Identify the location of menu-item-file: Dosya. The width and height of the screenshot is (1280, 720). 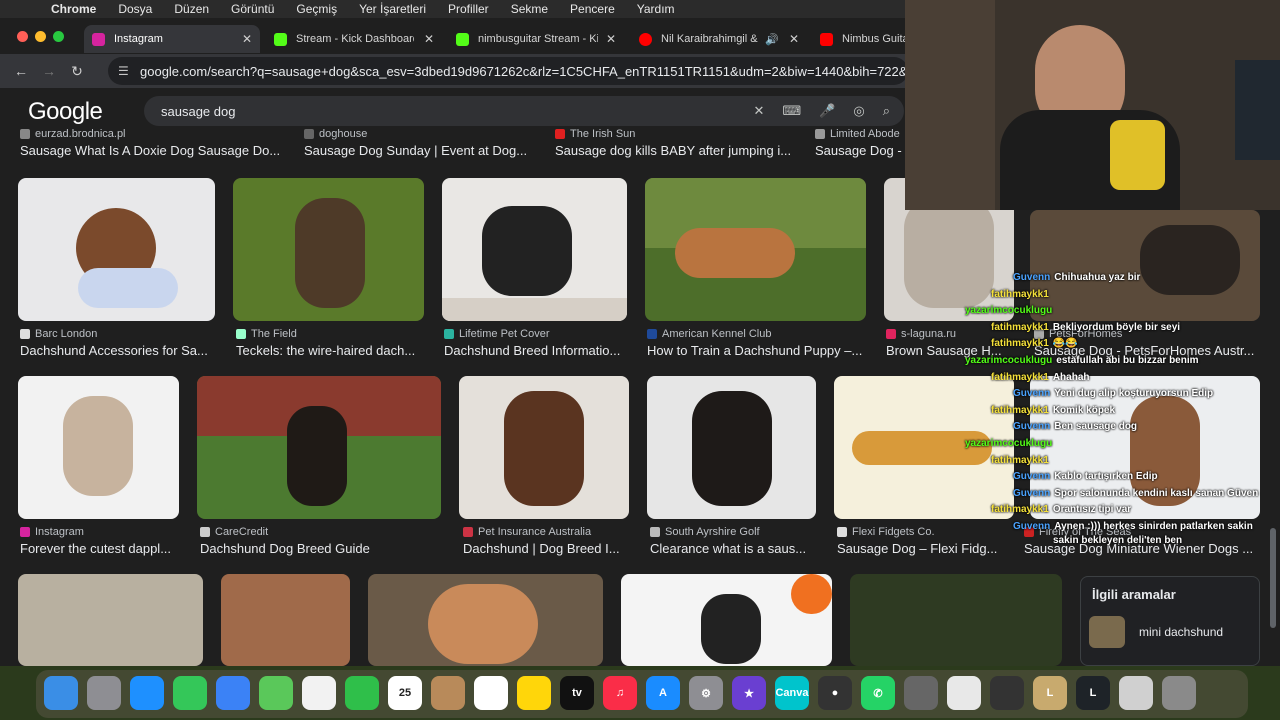
(135, 9).